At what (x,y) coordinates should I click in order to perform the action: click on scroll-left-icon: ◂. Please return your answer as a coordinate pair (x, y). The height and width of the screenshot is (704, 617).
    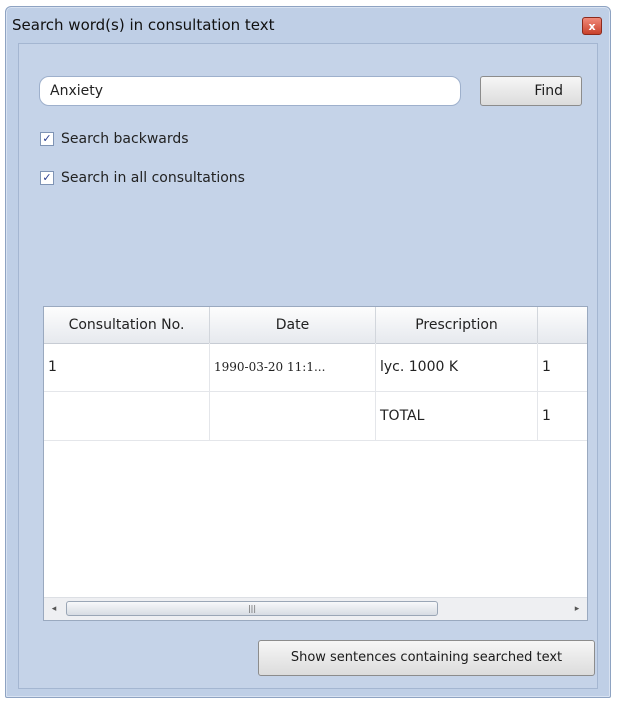
    Looking at the image, I should click on (54, 609).